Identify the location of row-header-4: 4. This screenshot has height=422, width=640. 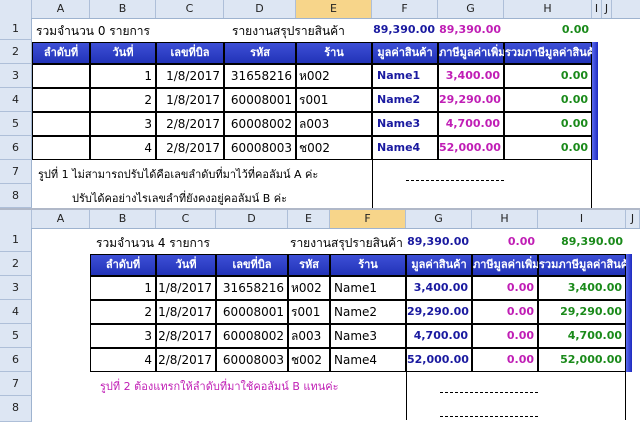
(16, 312).